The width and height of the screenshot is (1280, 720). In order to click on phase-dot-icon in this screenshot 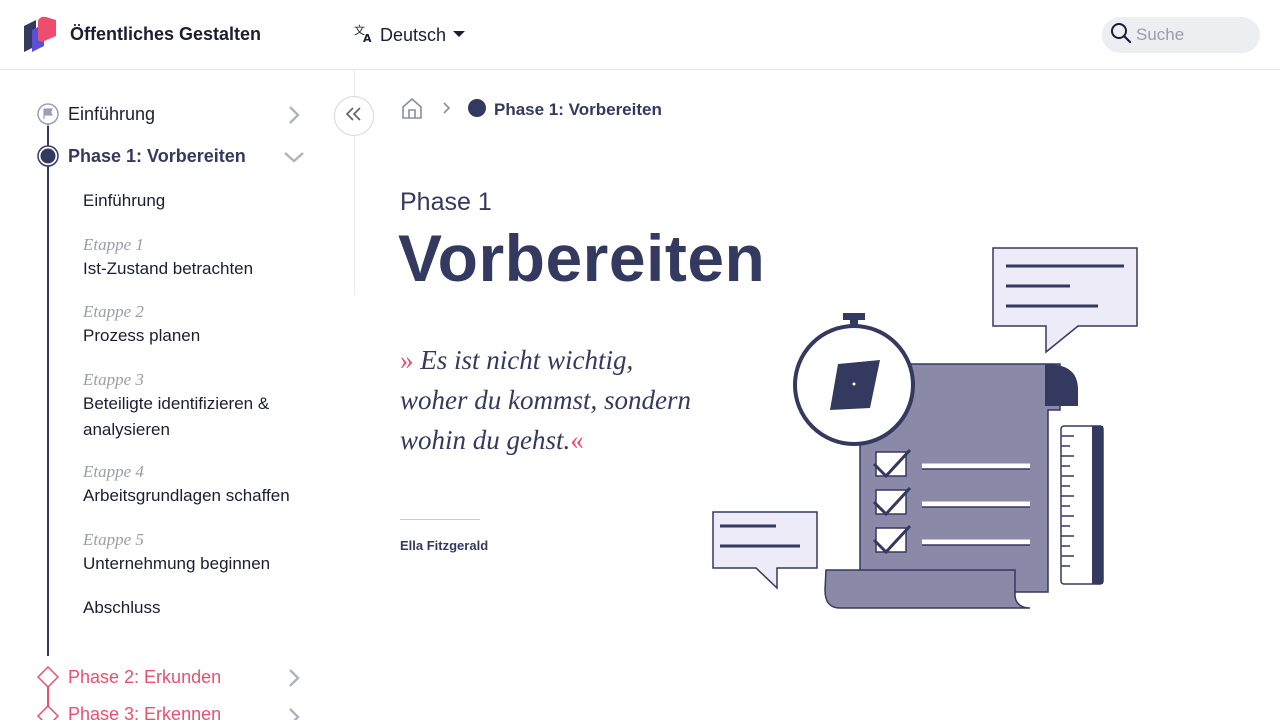, I will do `click(477, 110)`.